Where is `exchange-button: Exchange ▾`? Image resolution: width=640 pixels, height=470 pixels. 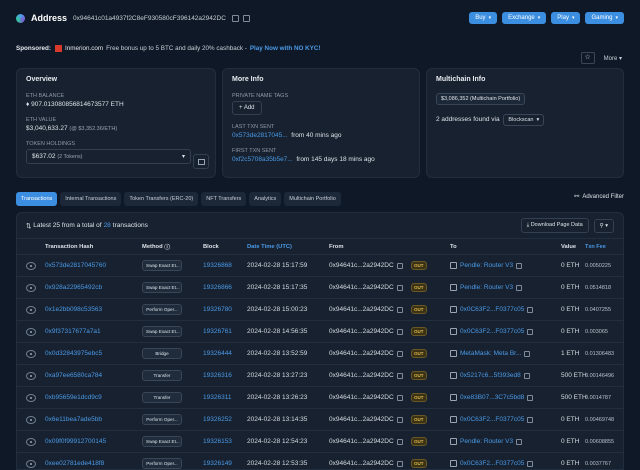 exchange-button: Exchange ▾ is located at coordinates (524, 18).